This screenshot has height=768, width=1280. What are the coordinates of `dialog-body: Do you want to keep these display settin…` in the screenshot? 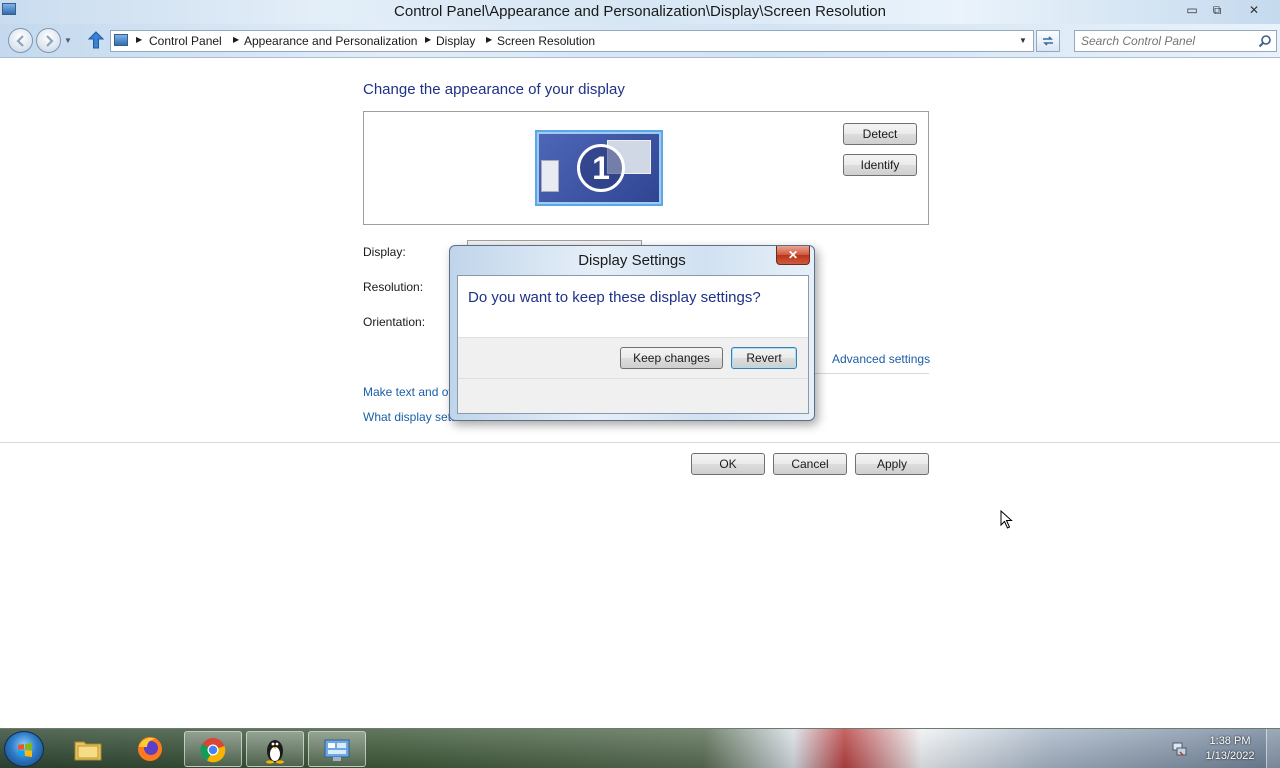 It's located at (633, 344).